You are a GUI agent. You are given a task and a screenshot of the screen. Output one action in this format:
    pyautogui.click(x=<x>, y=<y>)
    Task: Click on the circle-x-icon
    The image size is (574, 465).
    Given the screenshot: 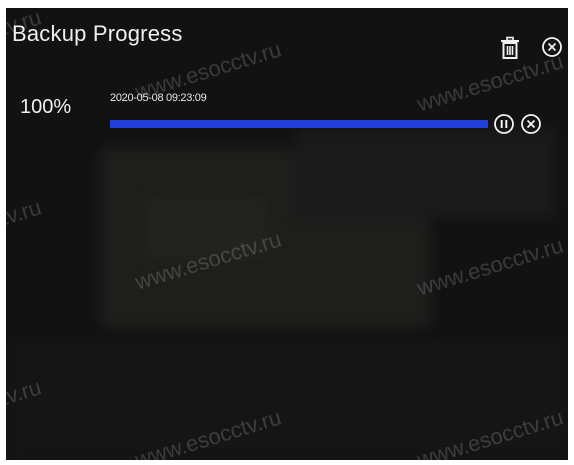 What is the action you would take?
    pyautogui.click(x=531, y=124)
    